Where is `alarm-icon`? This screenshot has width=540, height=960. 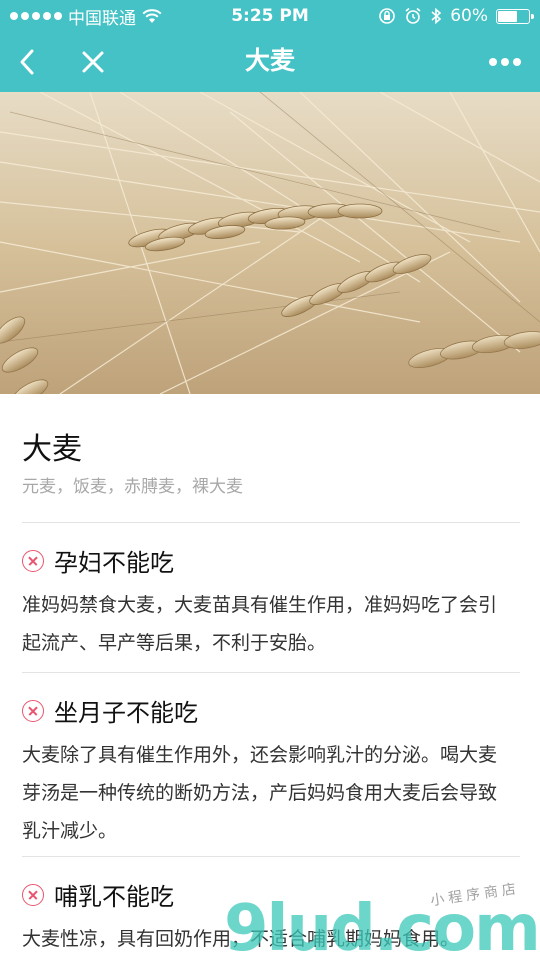 alarm-icon is located at coordinates (413, 15).